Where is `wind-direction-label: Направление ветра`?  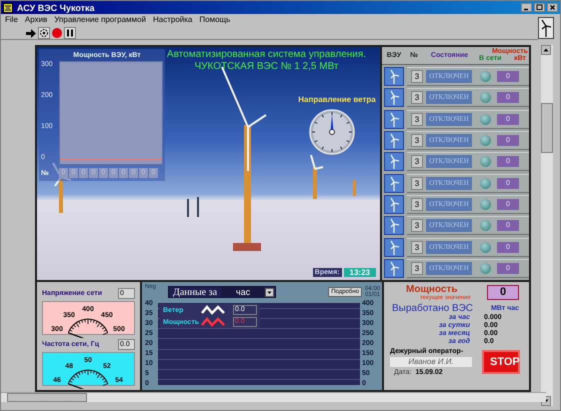 wind-direction-label: Направление ветра is located at coordinates (337, 100).